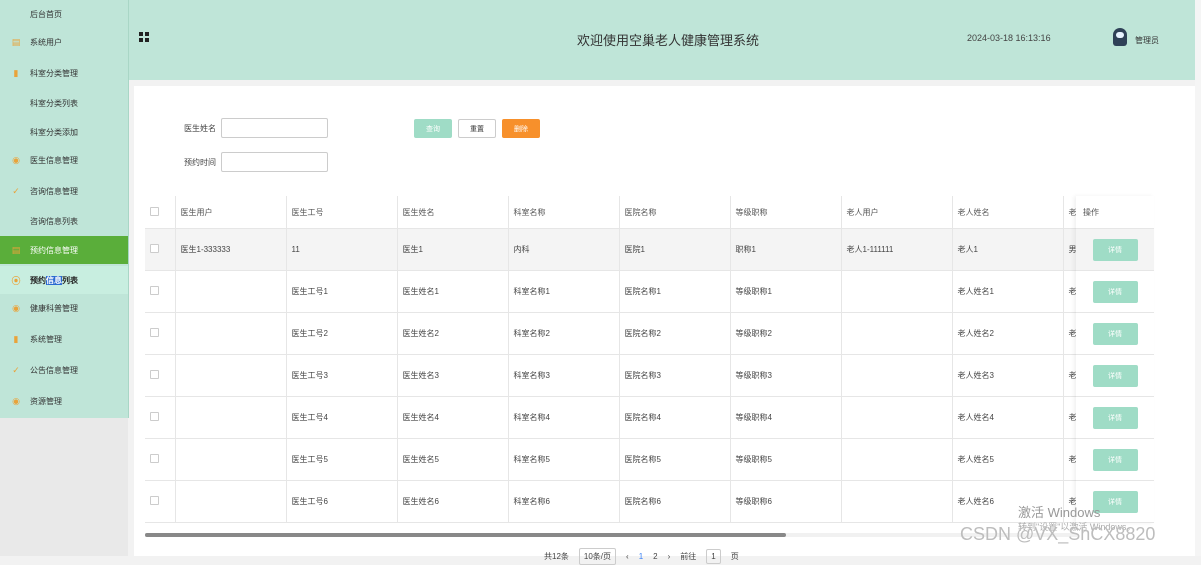 Image resolution: width=1201 pixels, height=565 pixels. What do you see at coordinates (786, 212) in the screenshot?
I see `column-header: 等级职称` at bounding box center [786, 212].